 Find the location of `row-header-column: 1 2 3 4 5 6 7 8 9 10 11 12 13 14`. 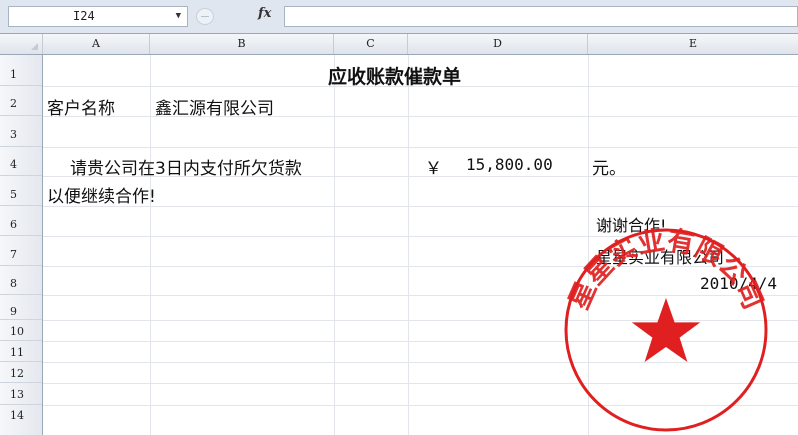

row-header-column: 1 2 3 4 5 6 7 8 9 10 11 12 13 14 is located at coordinates (21, 245).